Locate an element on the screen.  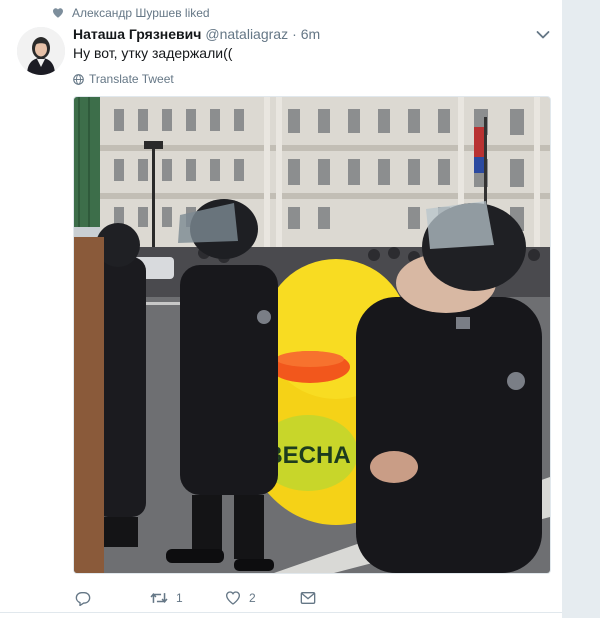
page-background is located at coordinates (581, 309).